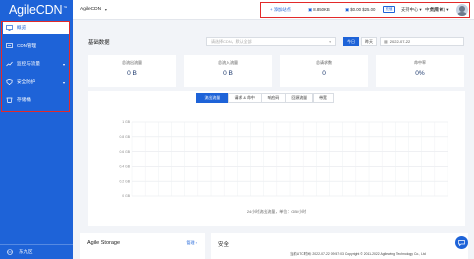 The width and height of the screenshot is (474, 259). Describe the element at coordinates (124, 167) in the screenshot. I see `y-tick-label: 0.4 GB` at that location.